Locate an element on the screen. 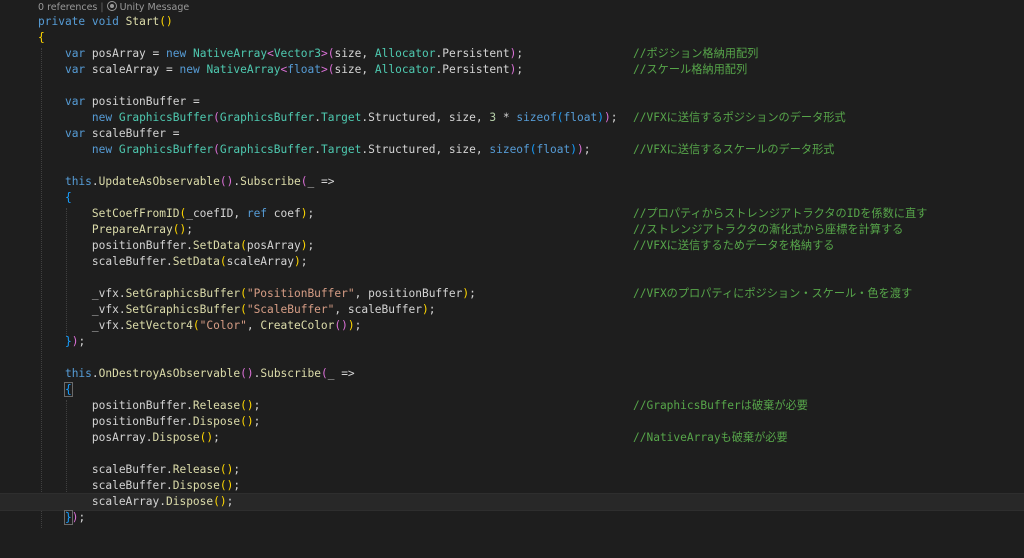  code-line: this.UpdateAsObservable().Subscribe(_ => is located at coordinates (512, 182).